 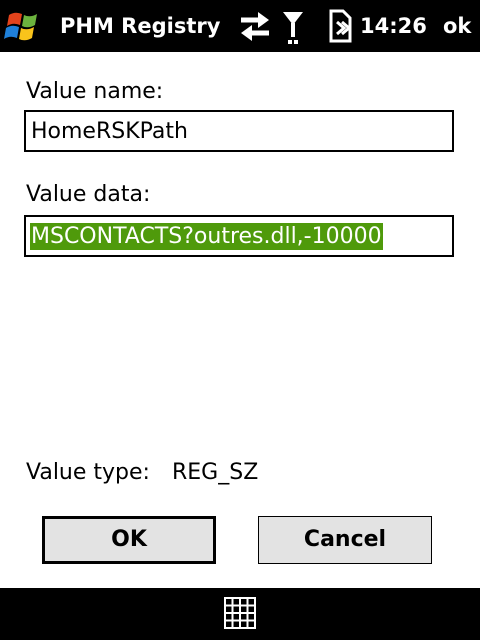 What do you see at coordinates (95, 91) in the screenshot?
I see `value-name-label: Value name:` at bounding box center [95, 91].